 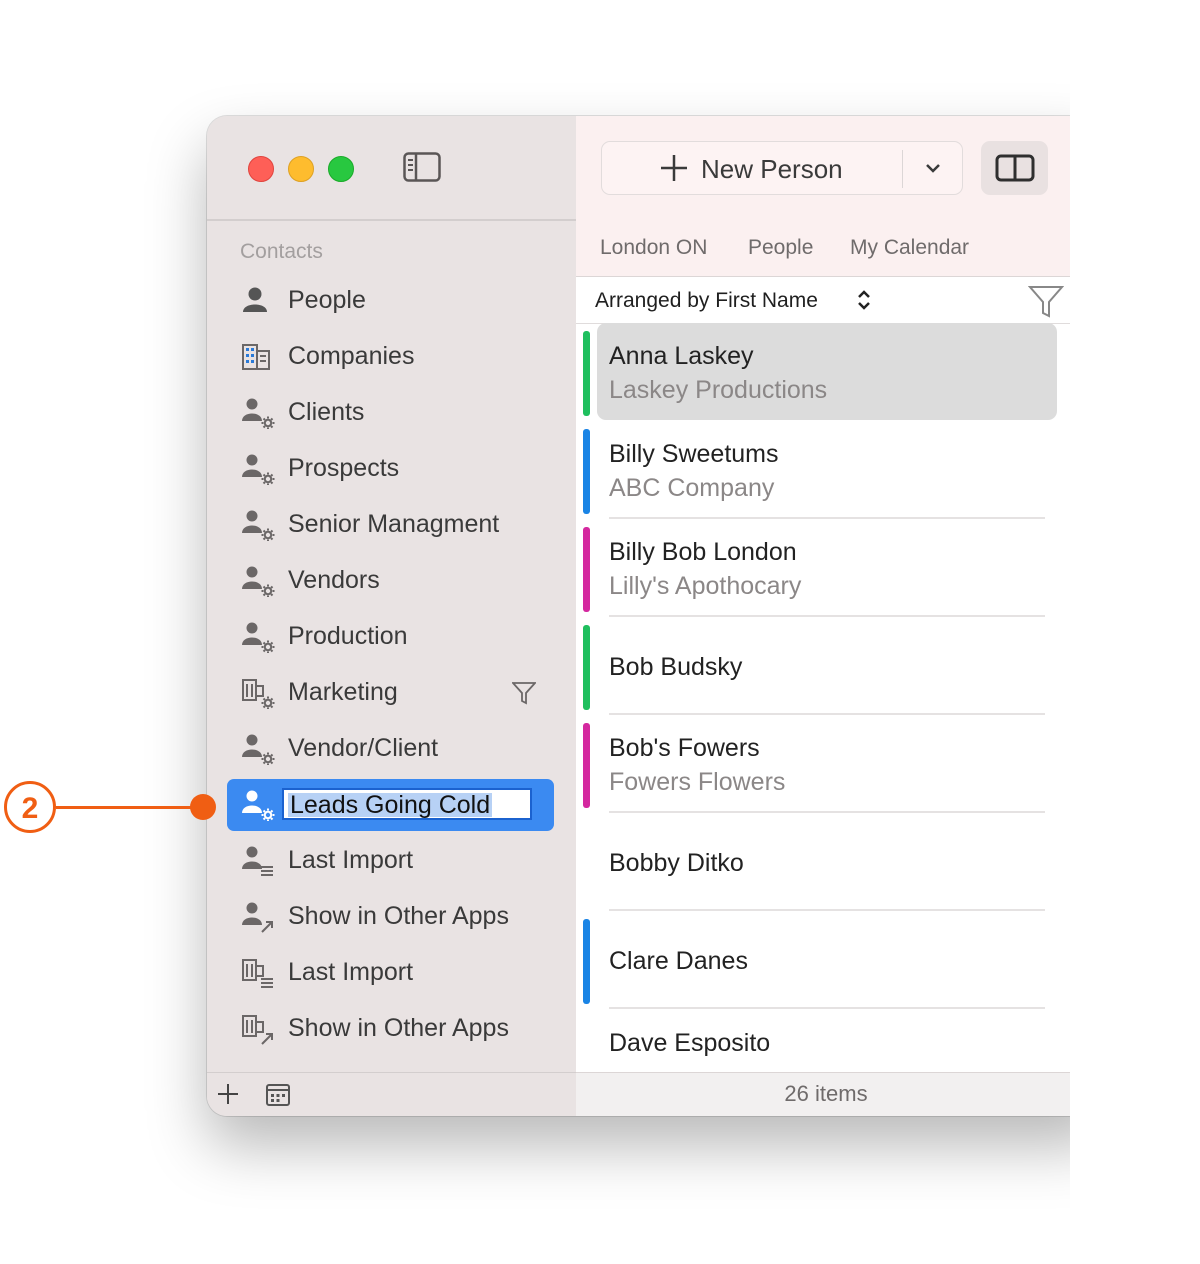 I want to click on sort-label: Arranged by First Name, so click(x=706, y=301).